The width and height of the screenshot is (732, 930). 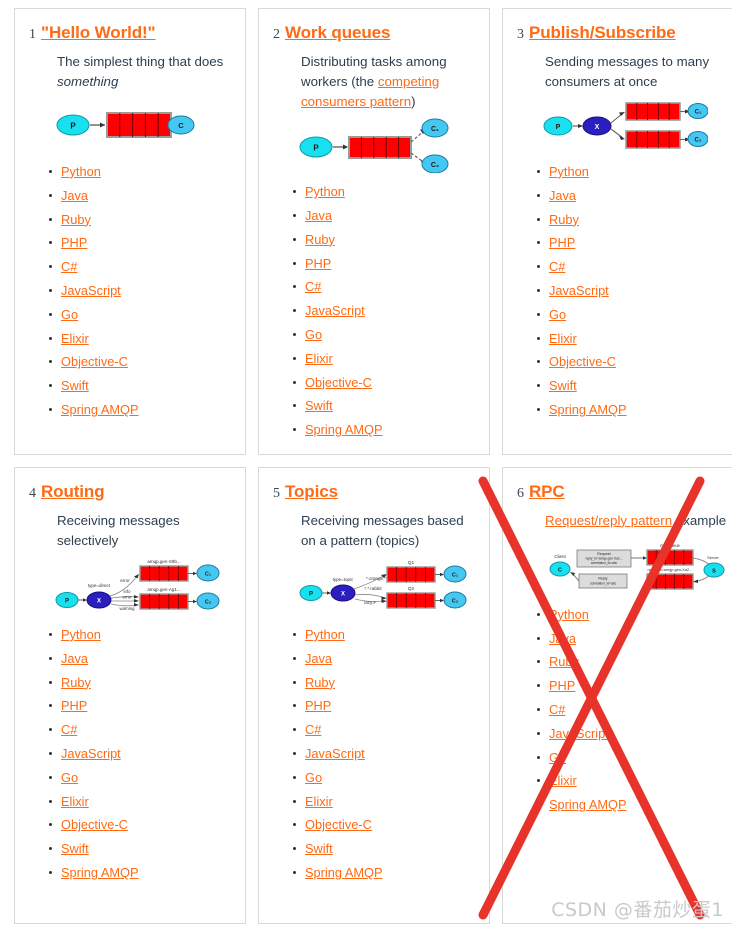 I want to click on card-title-link: Work queues, so click(x=337, y=33).